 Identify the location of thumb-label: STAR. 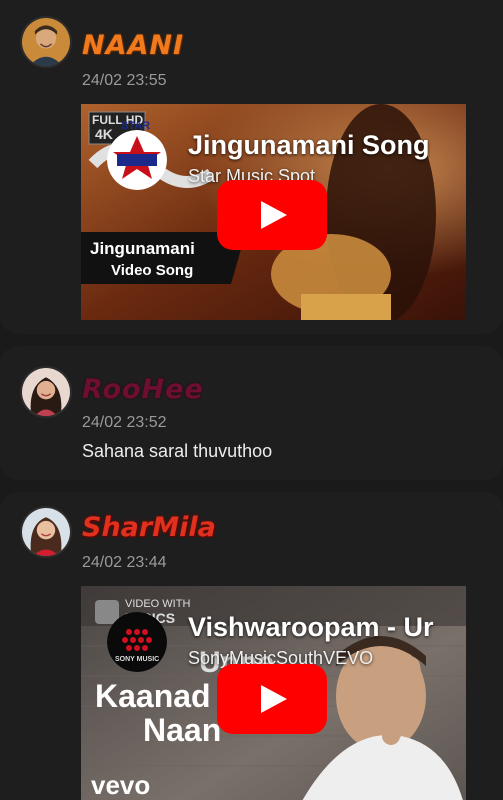
(136, 126).